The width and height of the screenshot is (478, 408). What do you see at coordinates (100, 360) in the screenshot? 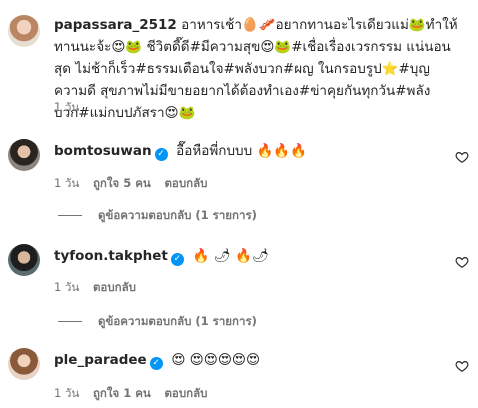
I see `comment-username: ple_paradee` at bounding box center [100, 360].